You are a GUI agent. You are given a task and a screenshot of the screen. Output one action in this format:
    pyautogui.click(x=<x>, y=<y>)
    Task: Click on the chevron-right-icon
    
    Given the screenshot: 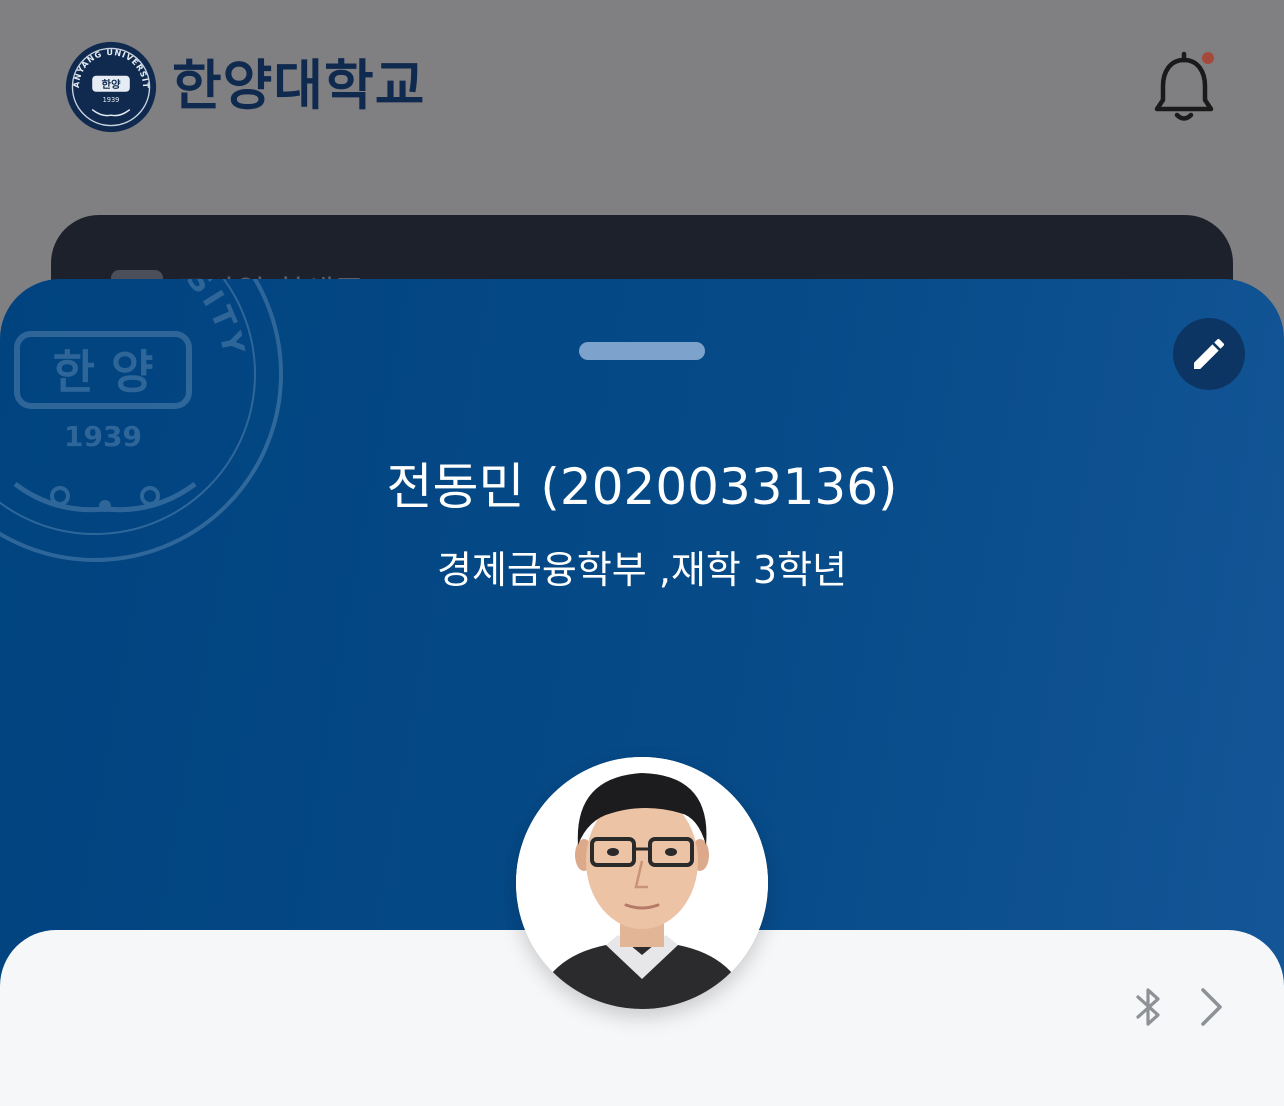 What is the action you would take?
    pyautogui.click(x=1211, y=1007)
    